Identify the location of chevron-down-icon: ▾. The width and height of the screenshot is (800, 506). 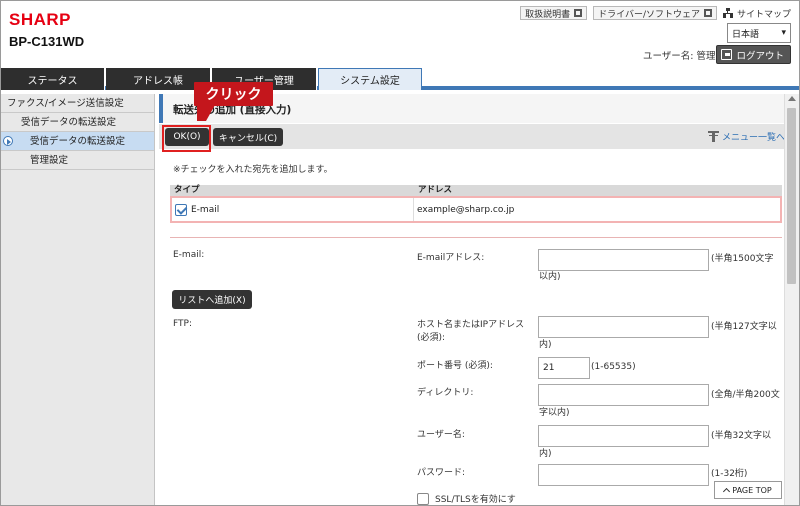
(783, 33).